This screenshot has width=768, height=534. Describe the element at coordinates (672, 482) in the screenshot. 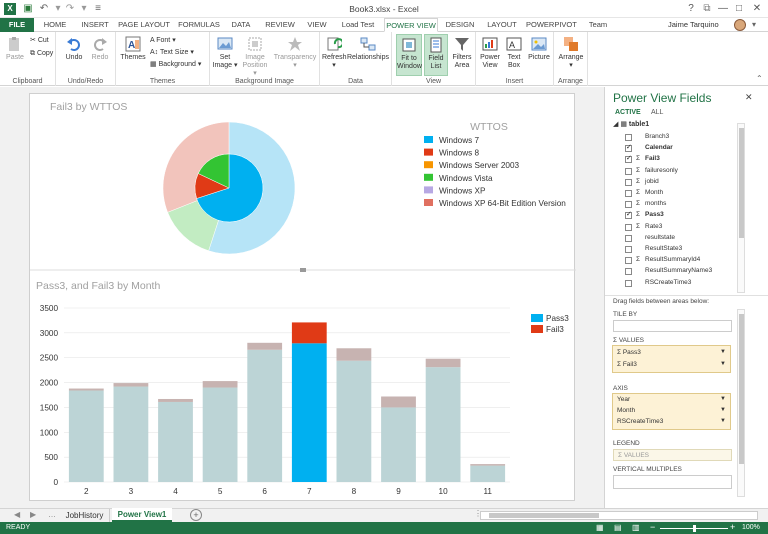

I see `vertical-multiples-well` at that location.